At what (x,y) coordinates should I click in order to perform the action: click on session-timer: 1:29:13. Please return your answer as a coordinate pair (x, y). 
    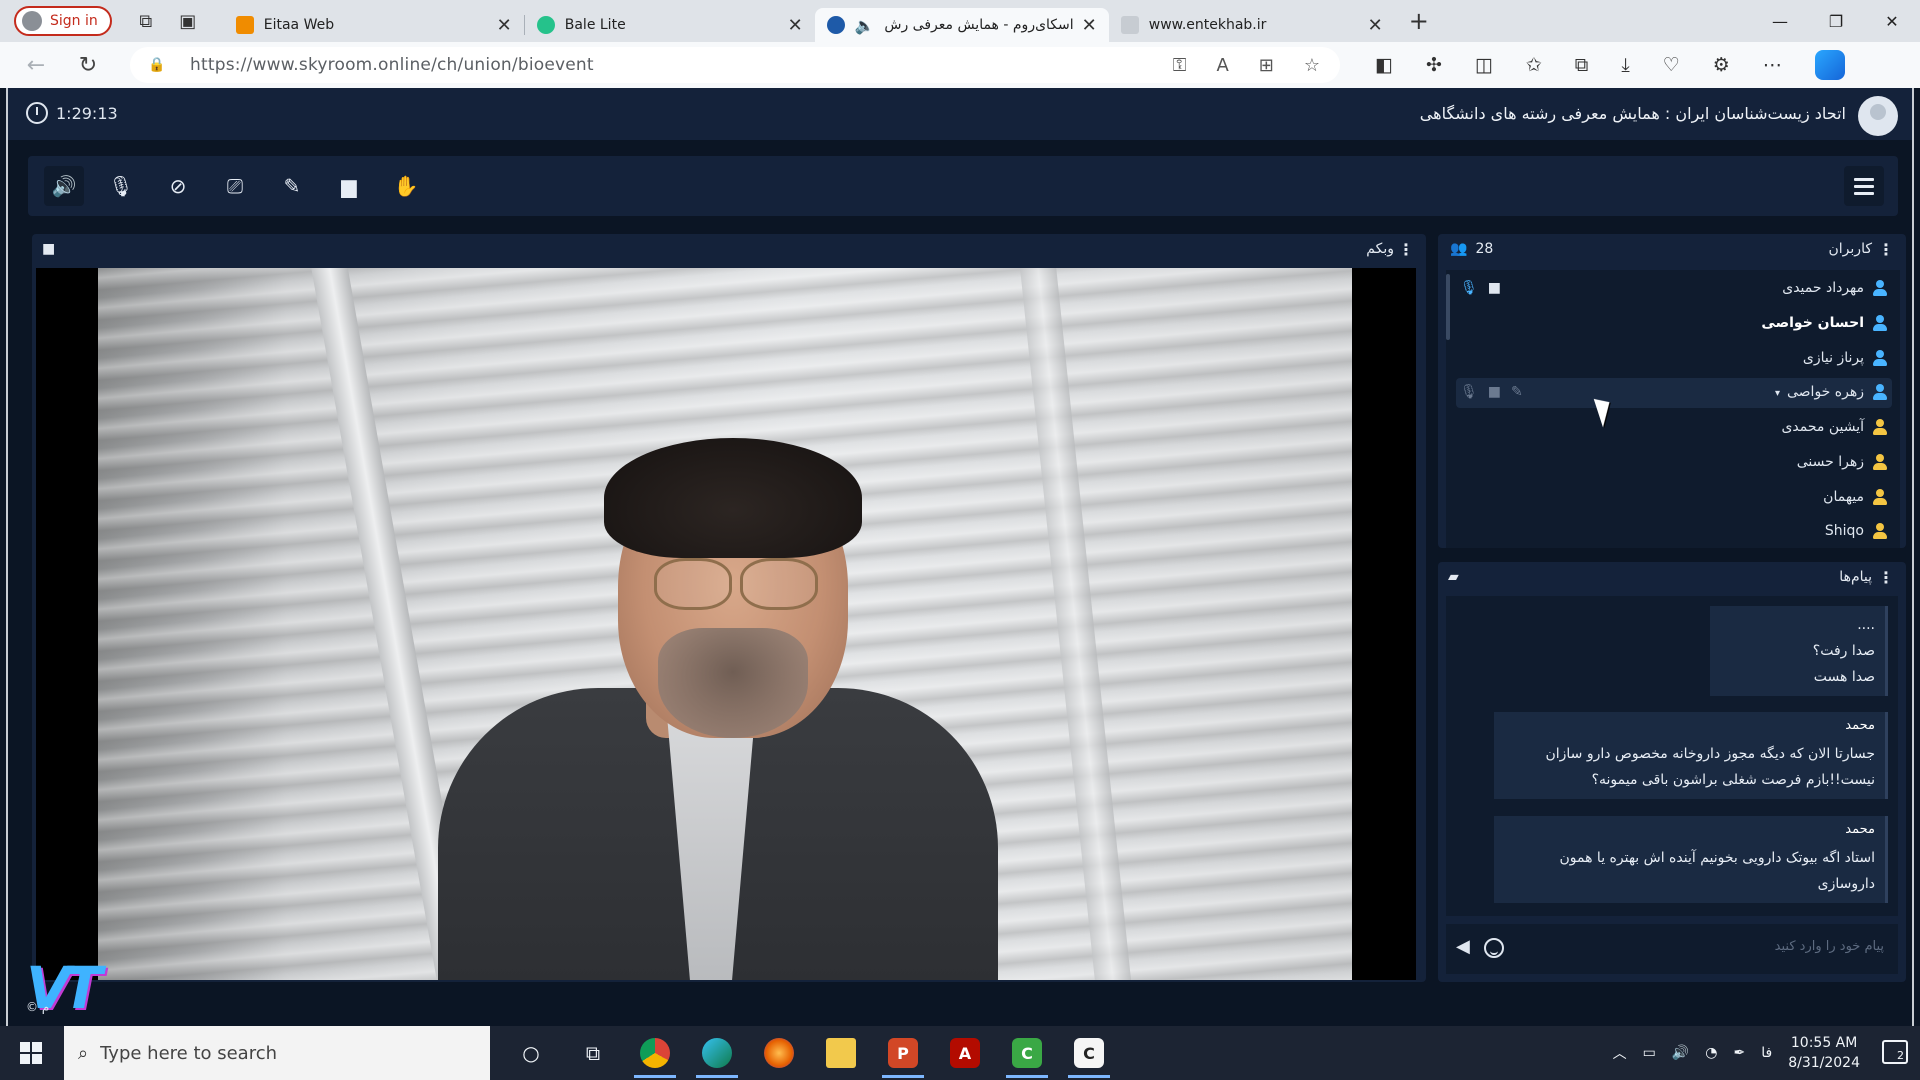
    Looking at the image, I should click on (72, 113).